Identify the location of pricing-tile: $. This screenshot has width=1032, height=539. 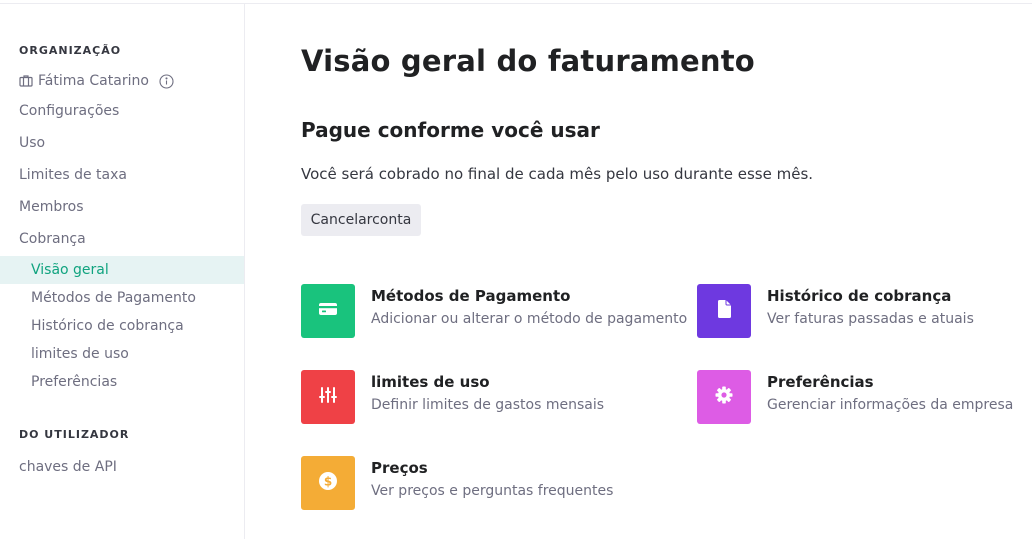
(328, 483).